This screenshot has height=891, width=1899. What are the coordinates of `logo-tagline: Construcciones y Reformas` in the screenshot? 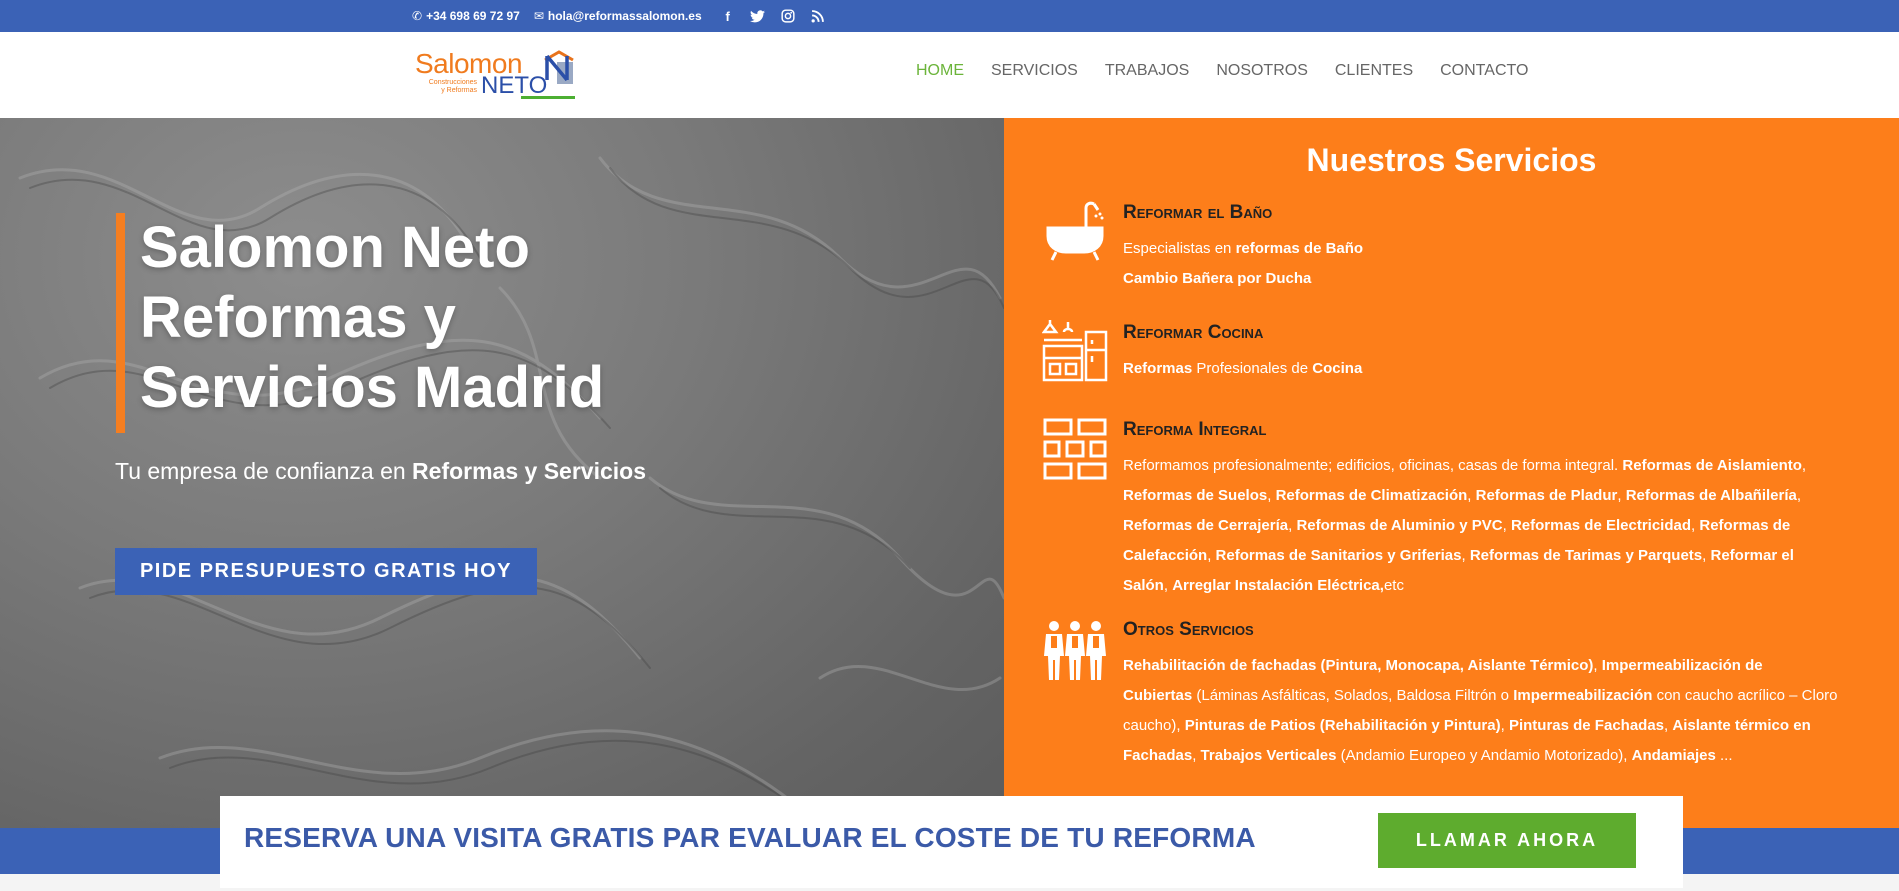 It's located at (452, 86).